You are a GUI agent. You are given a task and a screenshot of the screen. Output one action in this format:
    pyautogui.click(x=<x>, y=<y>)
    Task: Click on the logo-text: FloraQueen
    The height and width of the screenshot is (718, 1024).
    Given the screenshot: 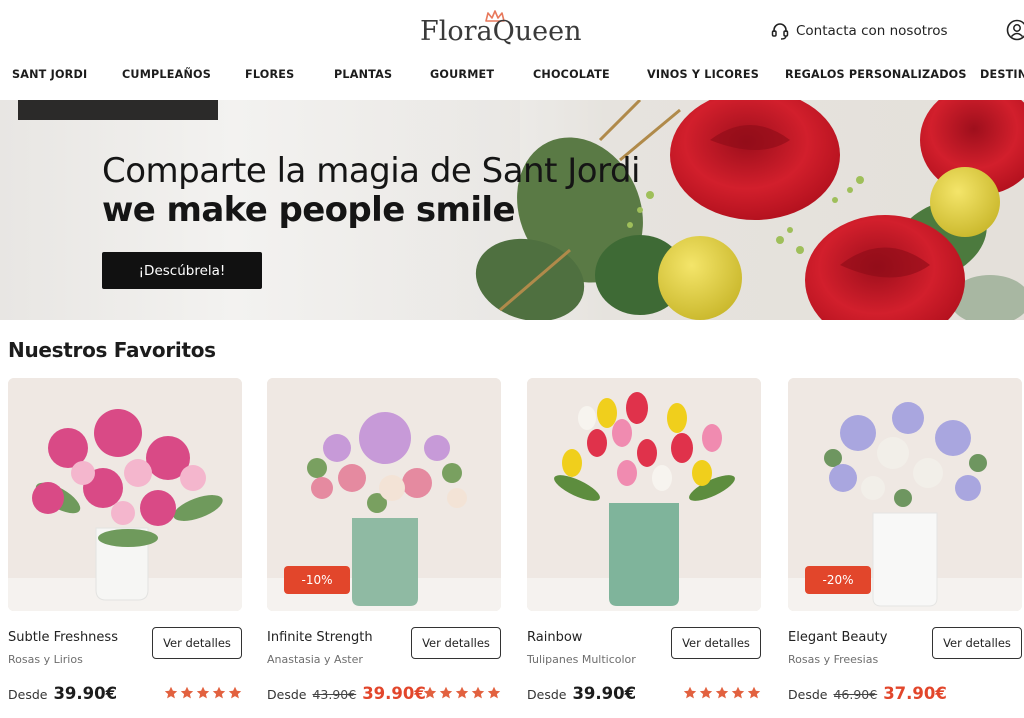 What is the action you would take?
    pyautogui.click(x=501, y=31)
    